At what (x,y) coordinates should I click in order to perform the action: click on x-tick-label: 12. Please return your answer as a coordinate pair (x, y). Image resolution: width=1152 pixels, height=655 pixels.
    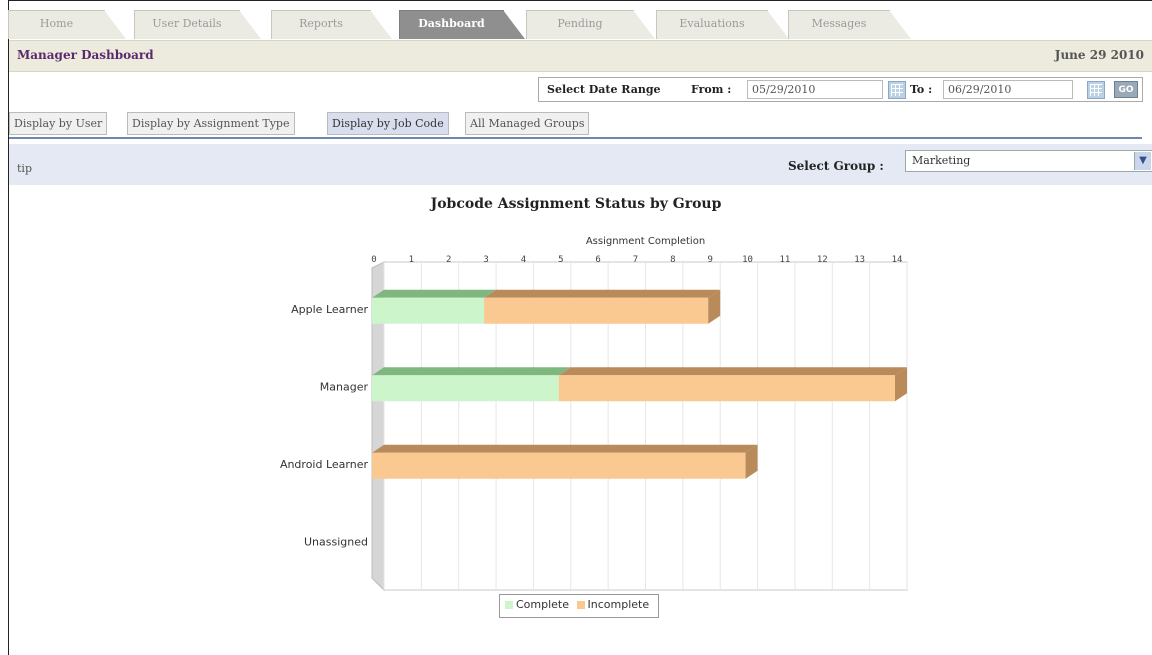
    Looking at the image, I should click on (822, 260).